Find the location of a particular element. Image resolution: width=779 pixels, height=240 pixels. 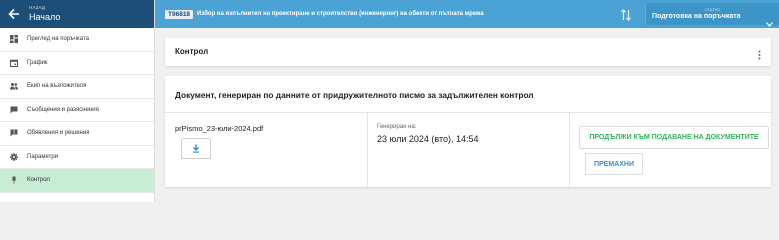

sidebar-item-label: Параметри is located at coordinates (43, 156).